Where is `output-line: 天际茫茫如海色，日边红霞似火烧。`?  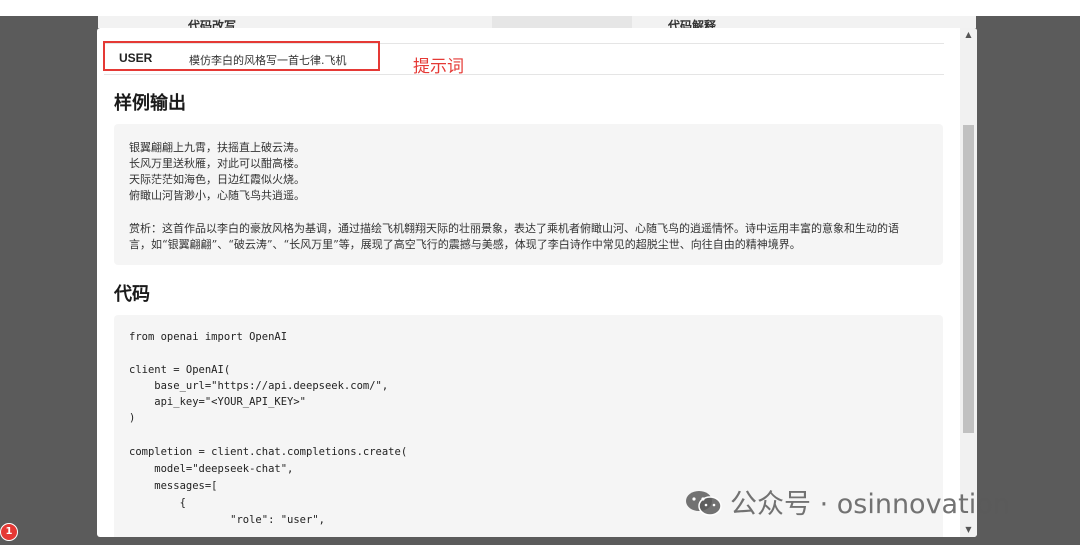 output-line: 天际茫茫如海色，日边红霞似火烧。 is located at coordinates (217, 179).